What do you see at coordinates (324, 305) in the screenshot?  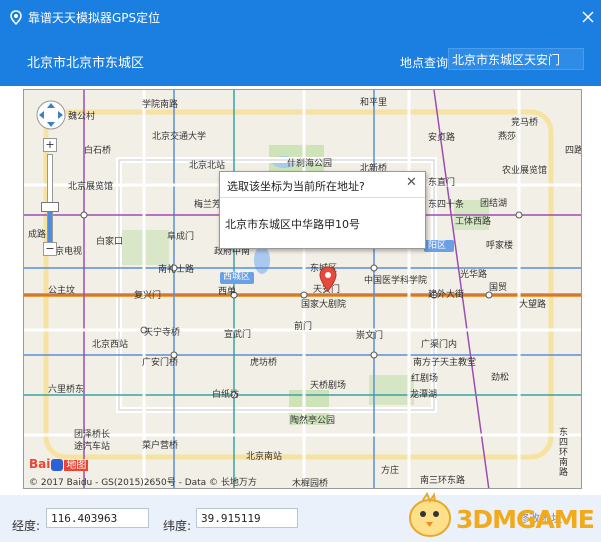 I see `map-label: 国家大剧院` at bounding box center [324, 305].